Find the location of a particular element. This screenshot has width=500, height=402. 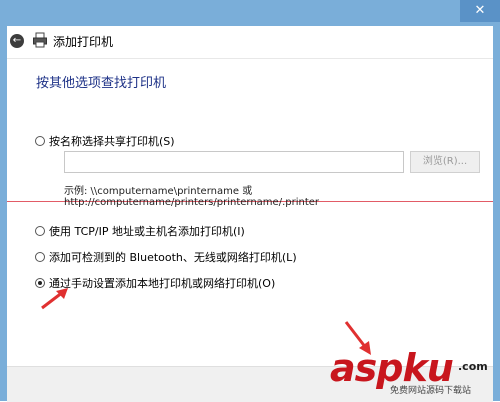

option-tcpip: 使用 TCP/IP 地址或主机名添加打印机(I) is located at coordinates (140, 231).